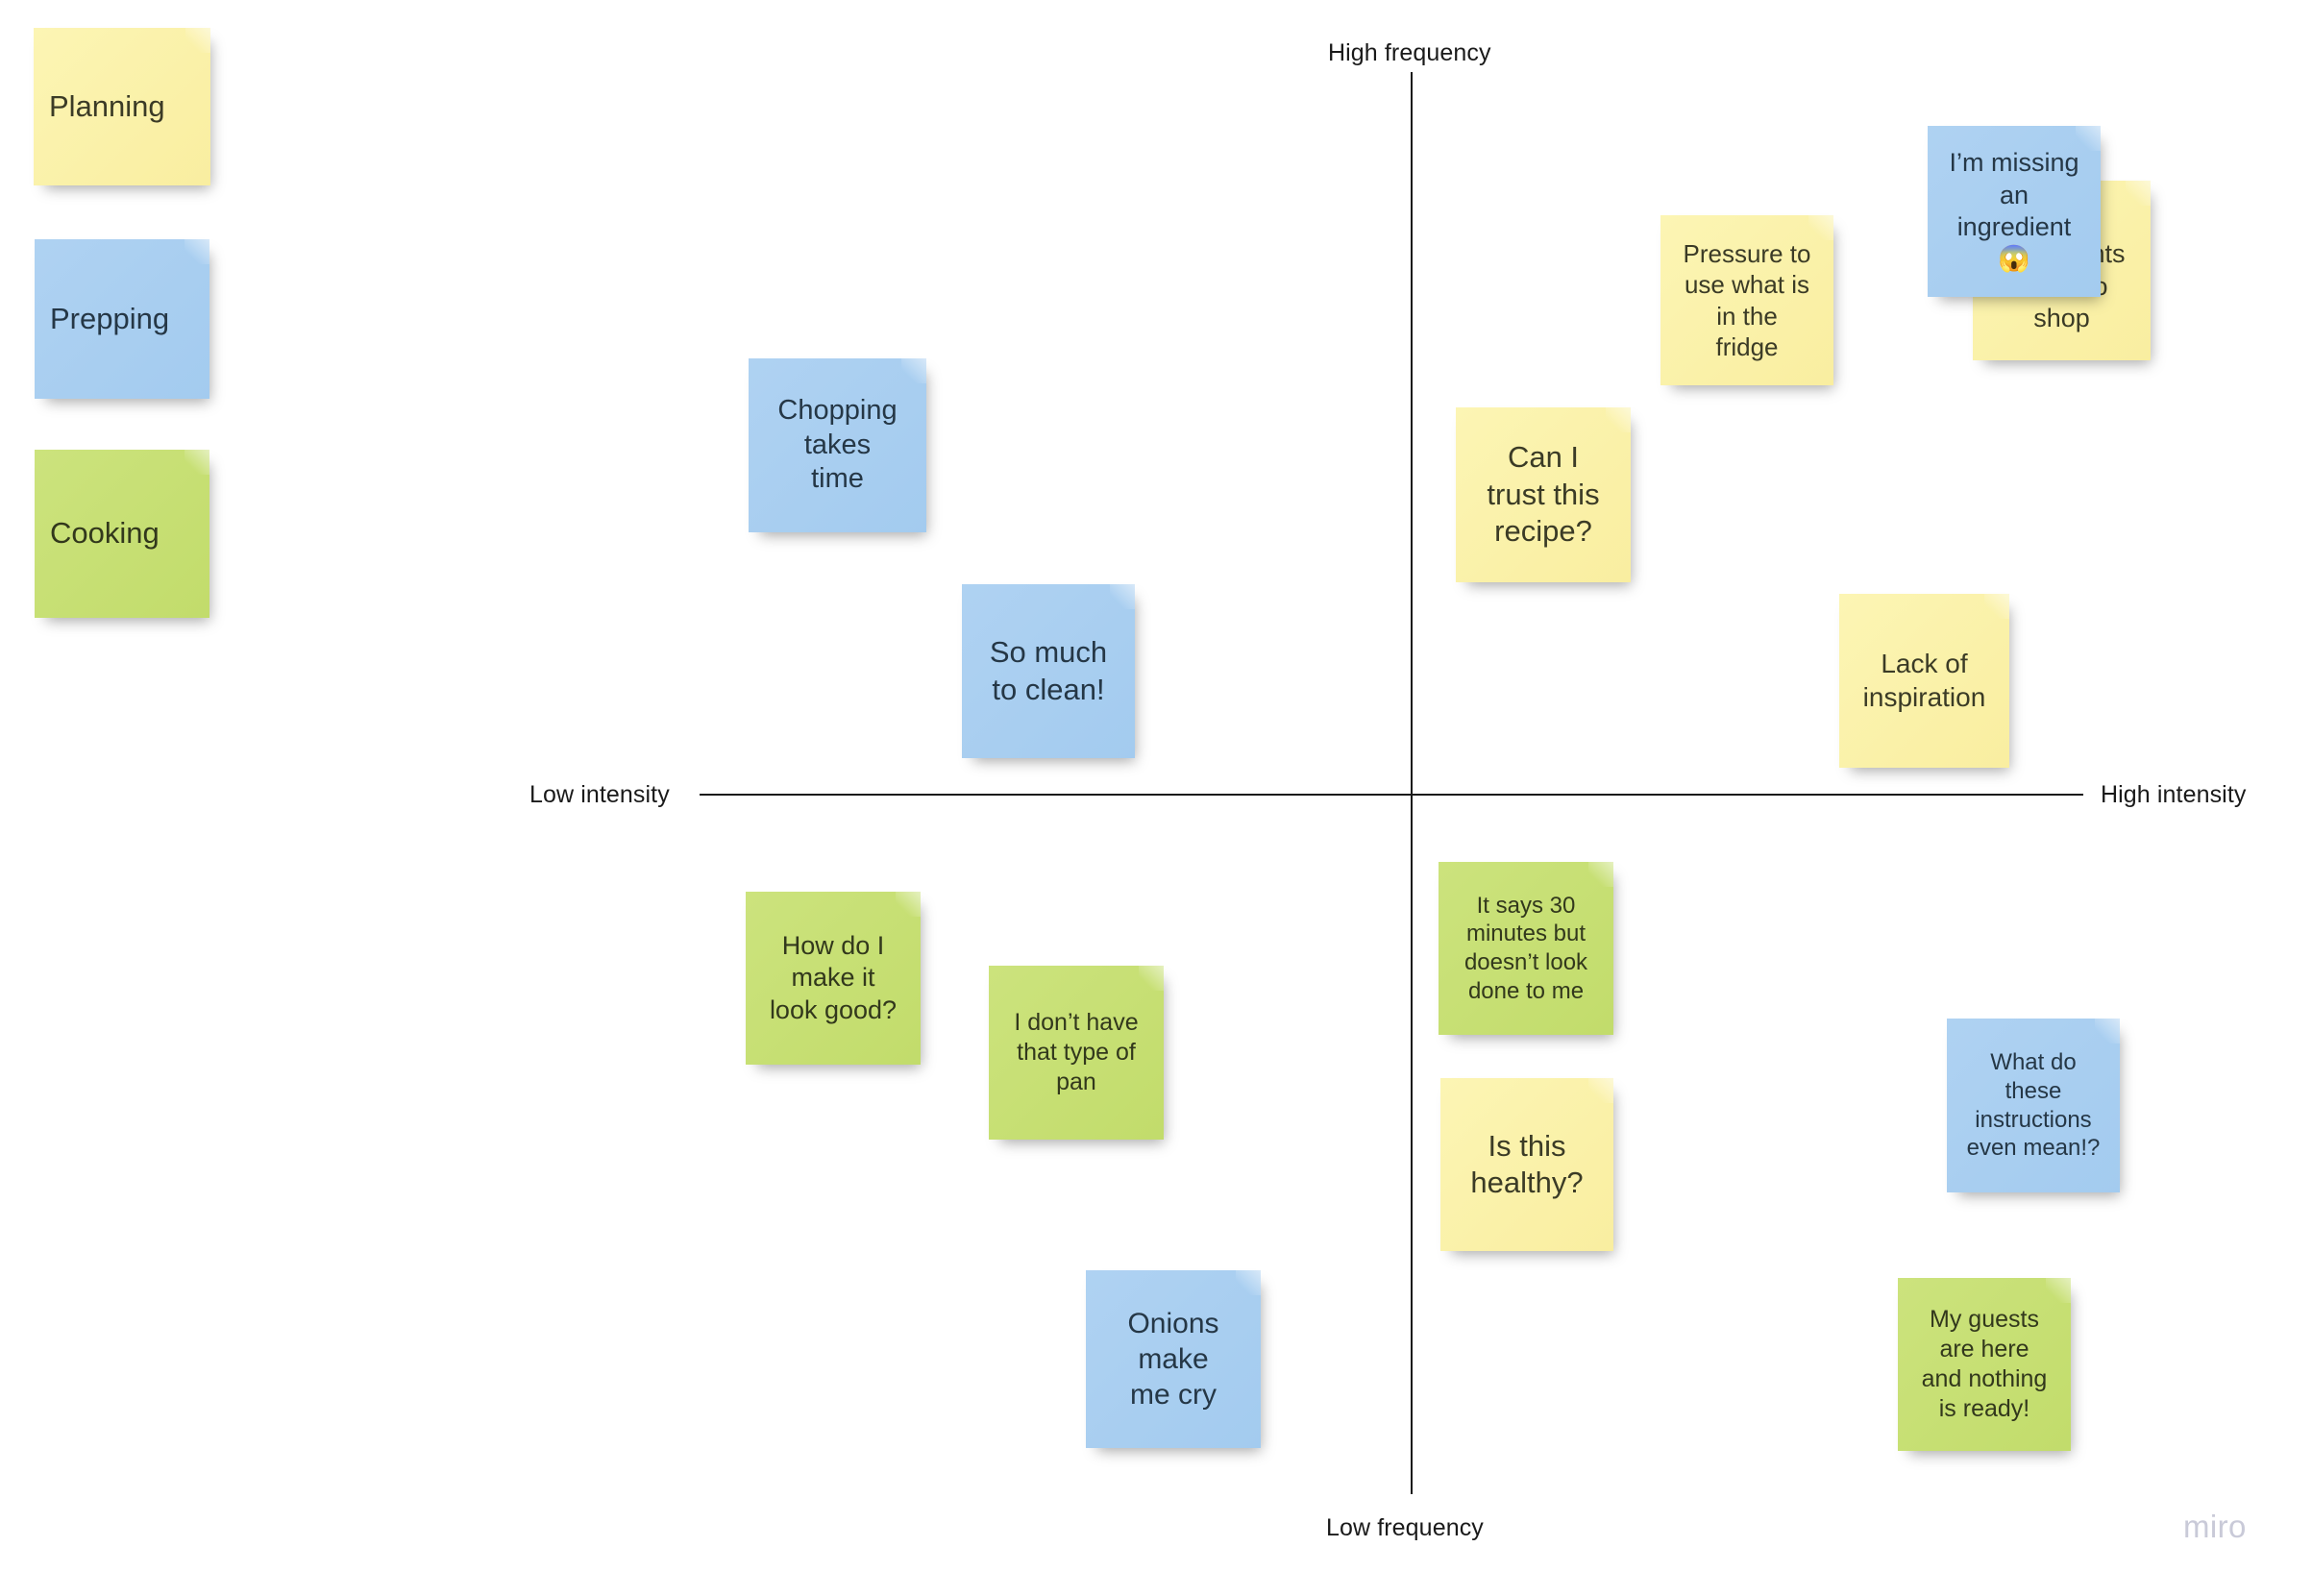 This screenshot has height=1596, width=2312. I want to click on sticky-note-my-guests-are-here: My guests are here and nothing is ready!, so click(1984, 1364).